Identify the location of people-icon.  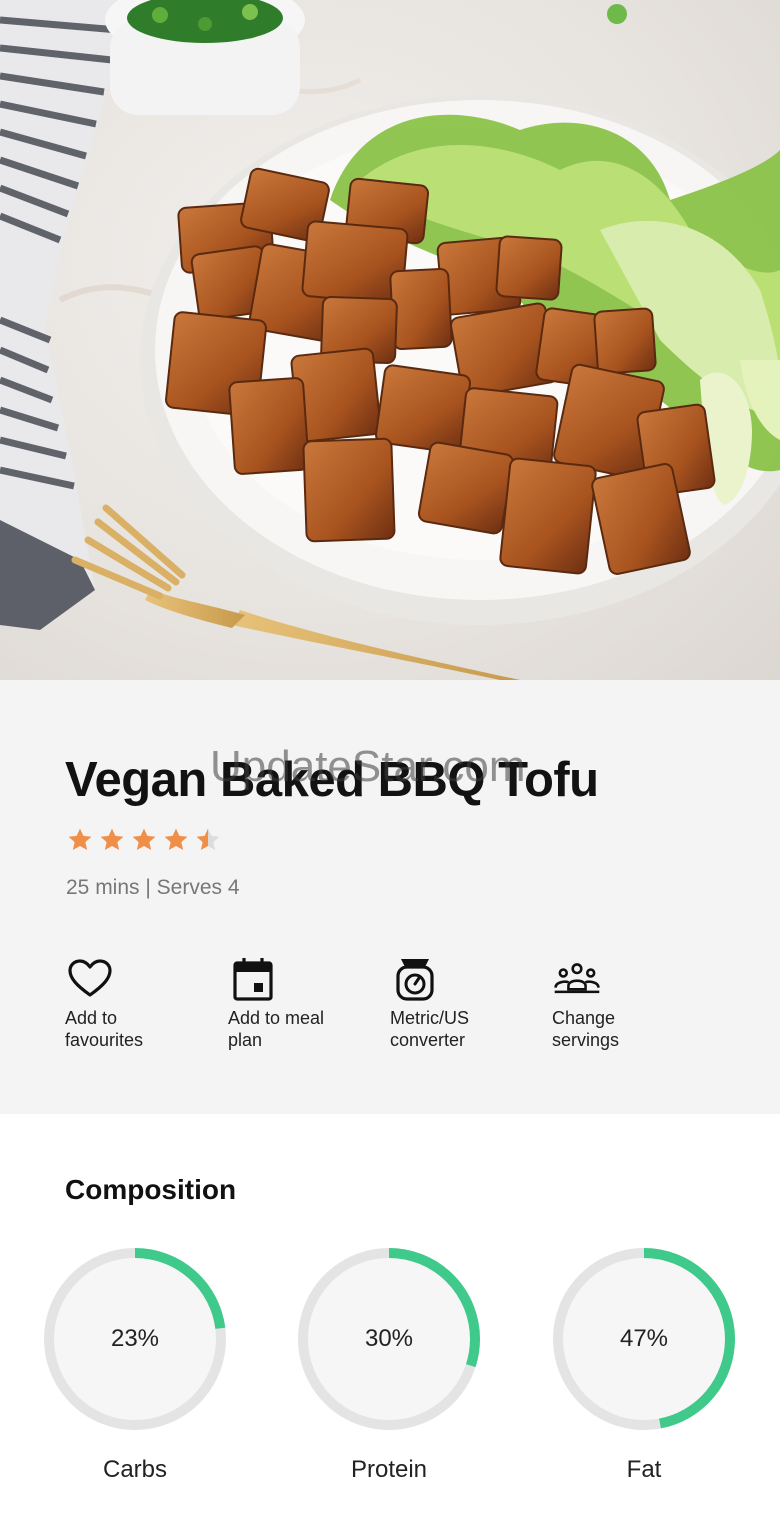
(577, 978).